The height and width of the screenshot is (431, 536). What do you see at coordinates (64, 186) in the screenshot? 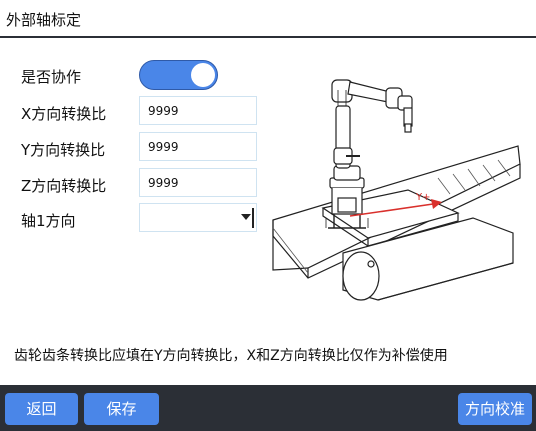
I see `z-ratio-label: Z方向转换比` at bounding box center [64, 186].